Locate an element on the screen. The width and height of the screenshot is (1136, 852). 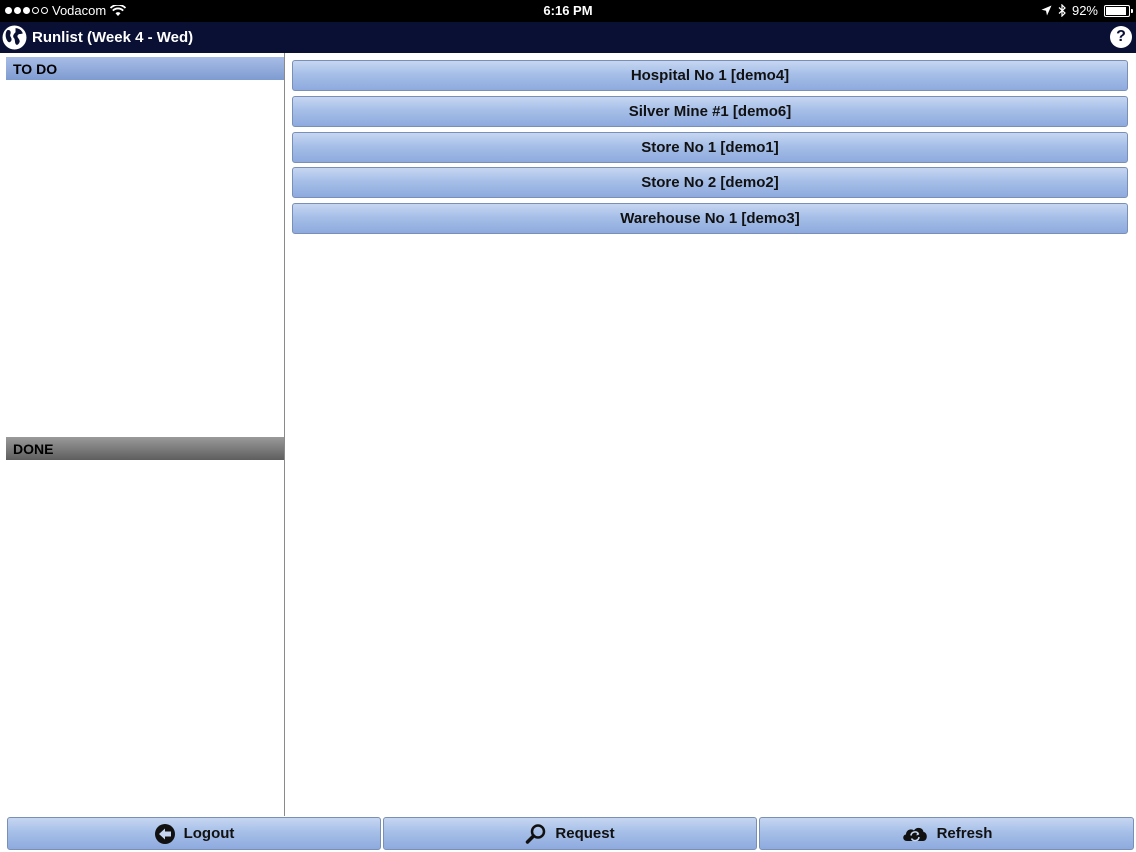
refresh-button: Refresh is located at coordinates (946, 833).